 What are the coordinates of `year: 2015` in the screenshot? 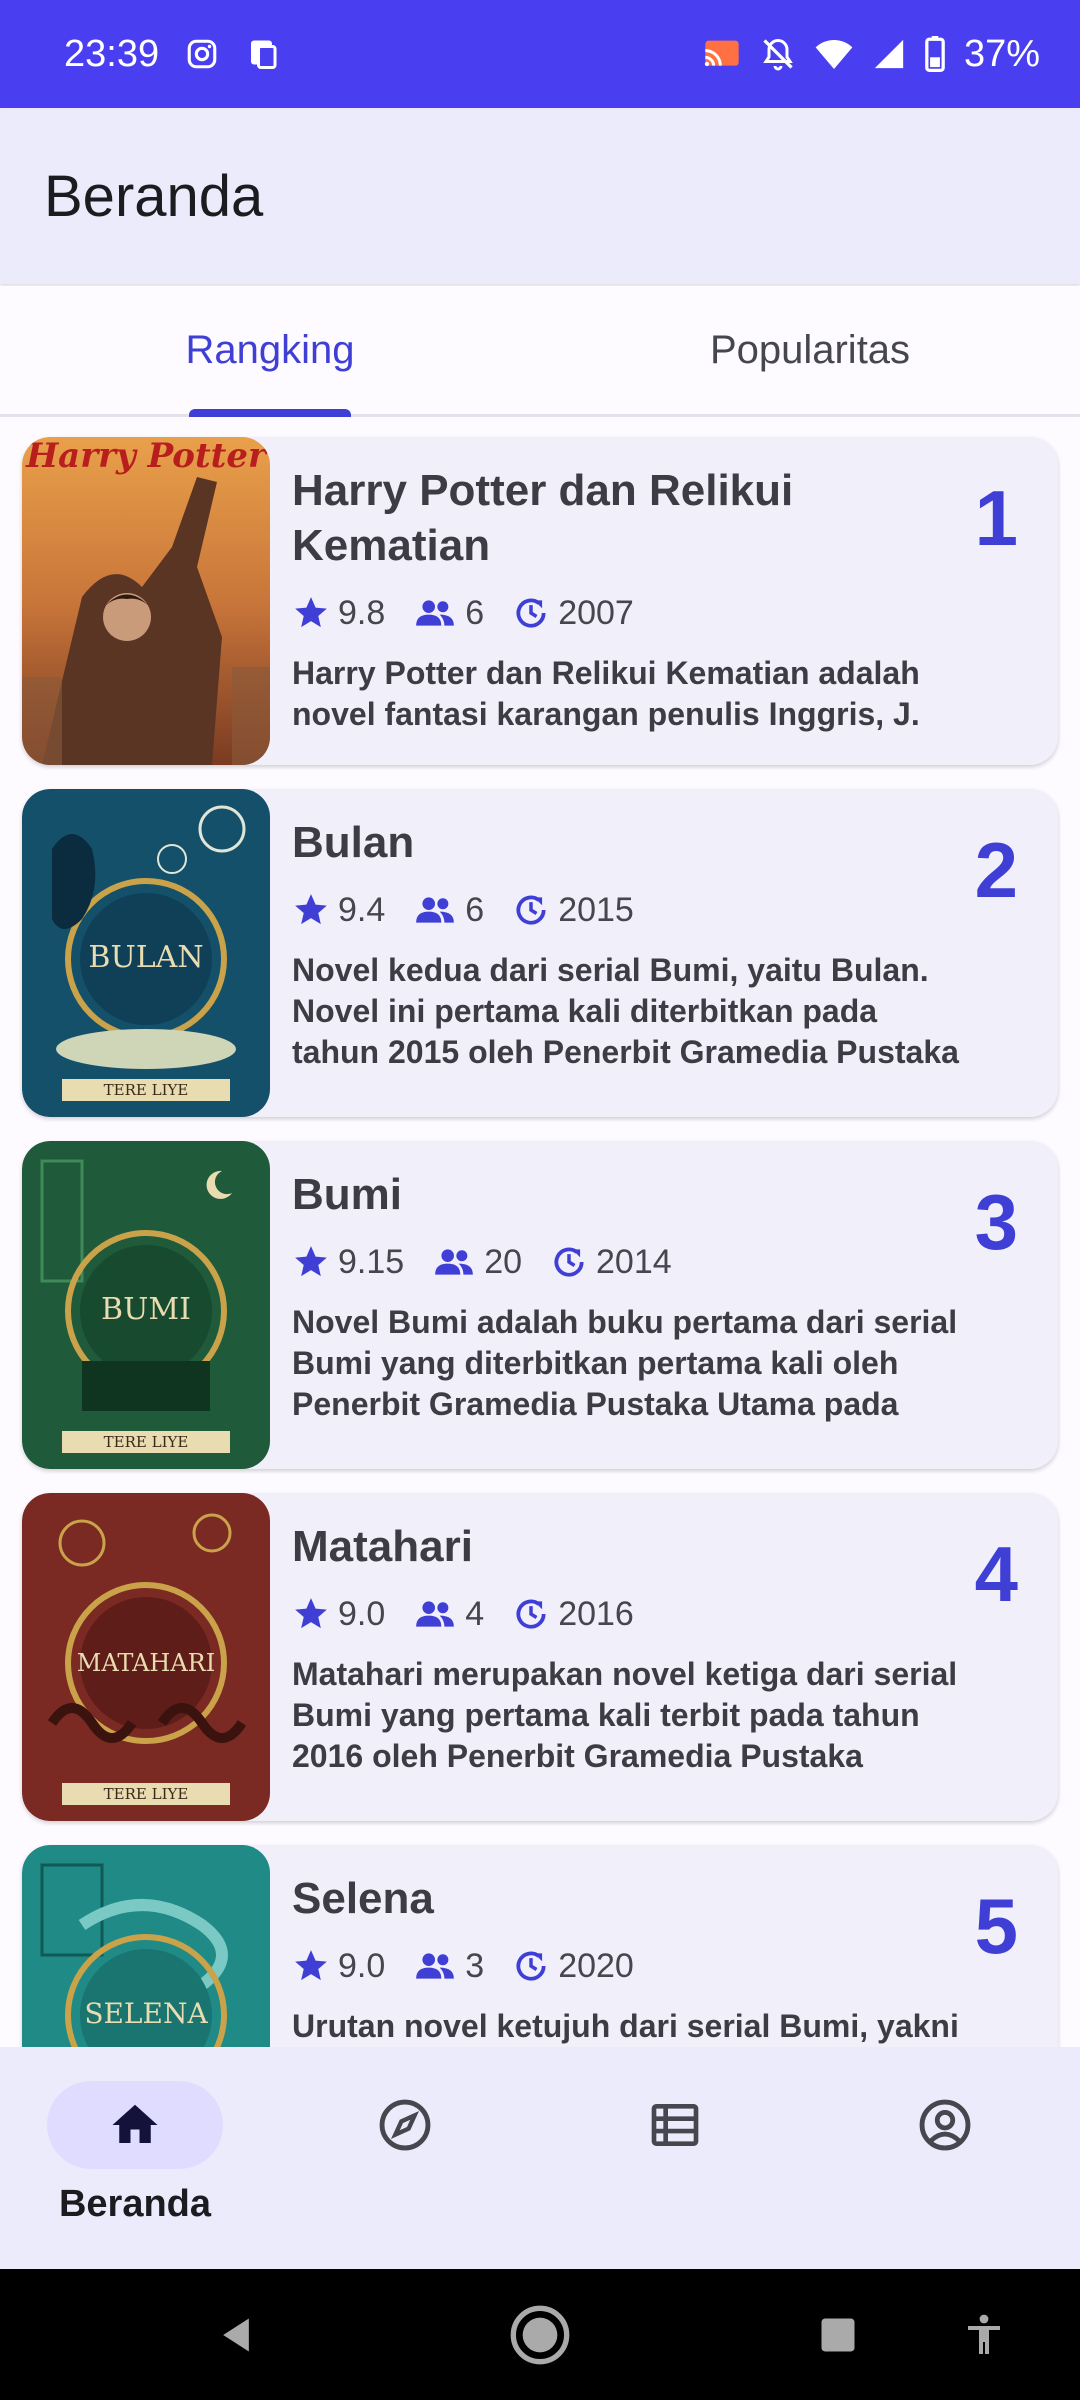 It's located at (573, 910).